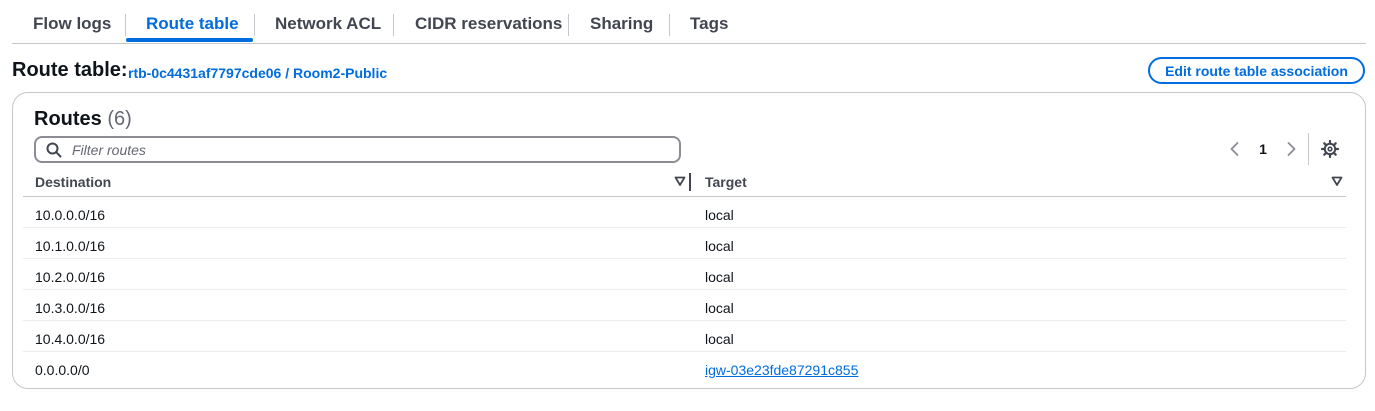 The image size is (1375, 411). What do you see at coordinates (70, 70) in the screenshot?
I see `route-table-heading: Route table:` at bounding box center [70, 70].